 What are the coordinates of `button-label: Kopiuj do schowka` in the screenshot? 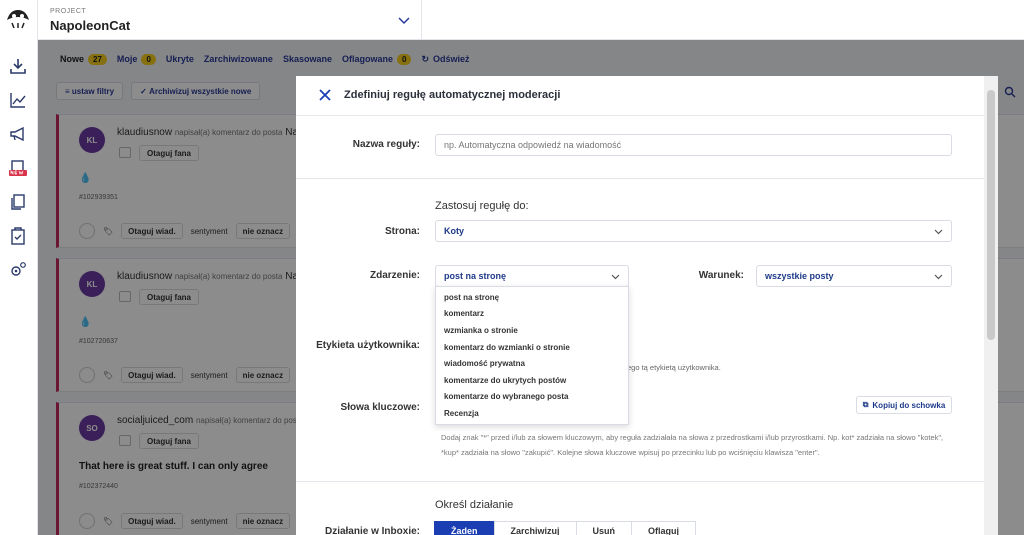 It's located at (909, 405).